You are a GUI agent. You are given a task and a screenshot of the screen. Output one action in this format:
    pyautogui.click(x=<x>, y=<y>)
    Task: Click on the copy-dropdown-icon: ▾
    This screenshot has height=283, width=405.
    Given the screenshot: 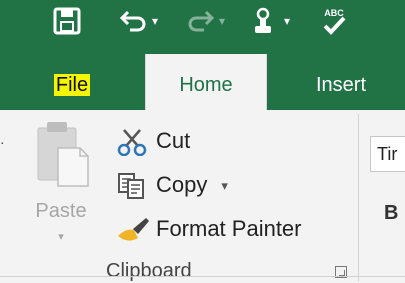 What is the action you would take?
    pyautogui.click(x=224, y=185)
    